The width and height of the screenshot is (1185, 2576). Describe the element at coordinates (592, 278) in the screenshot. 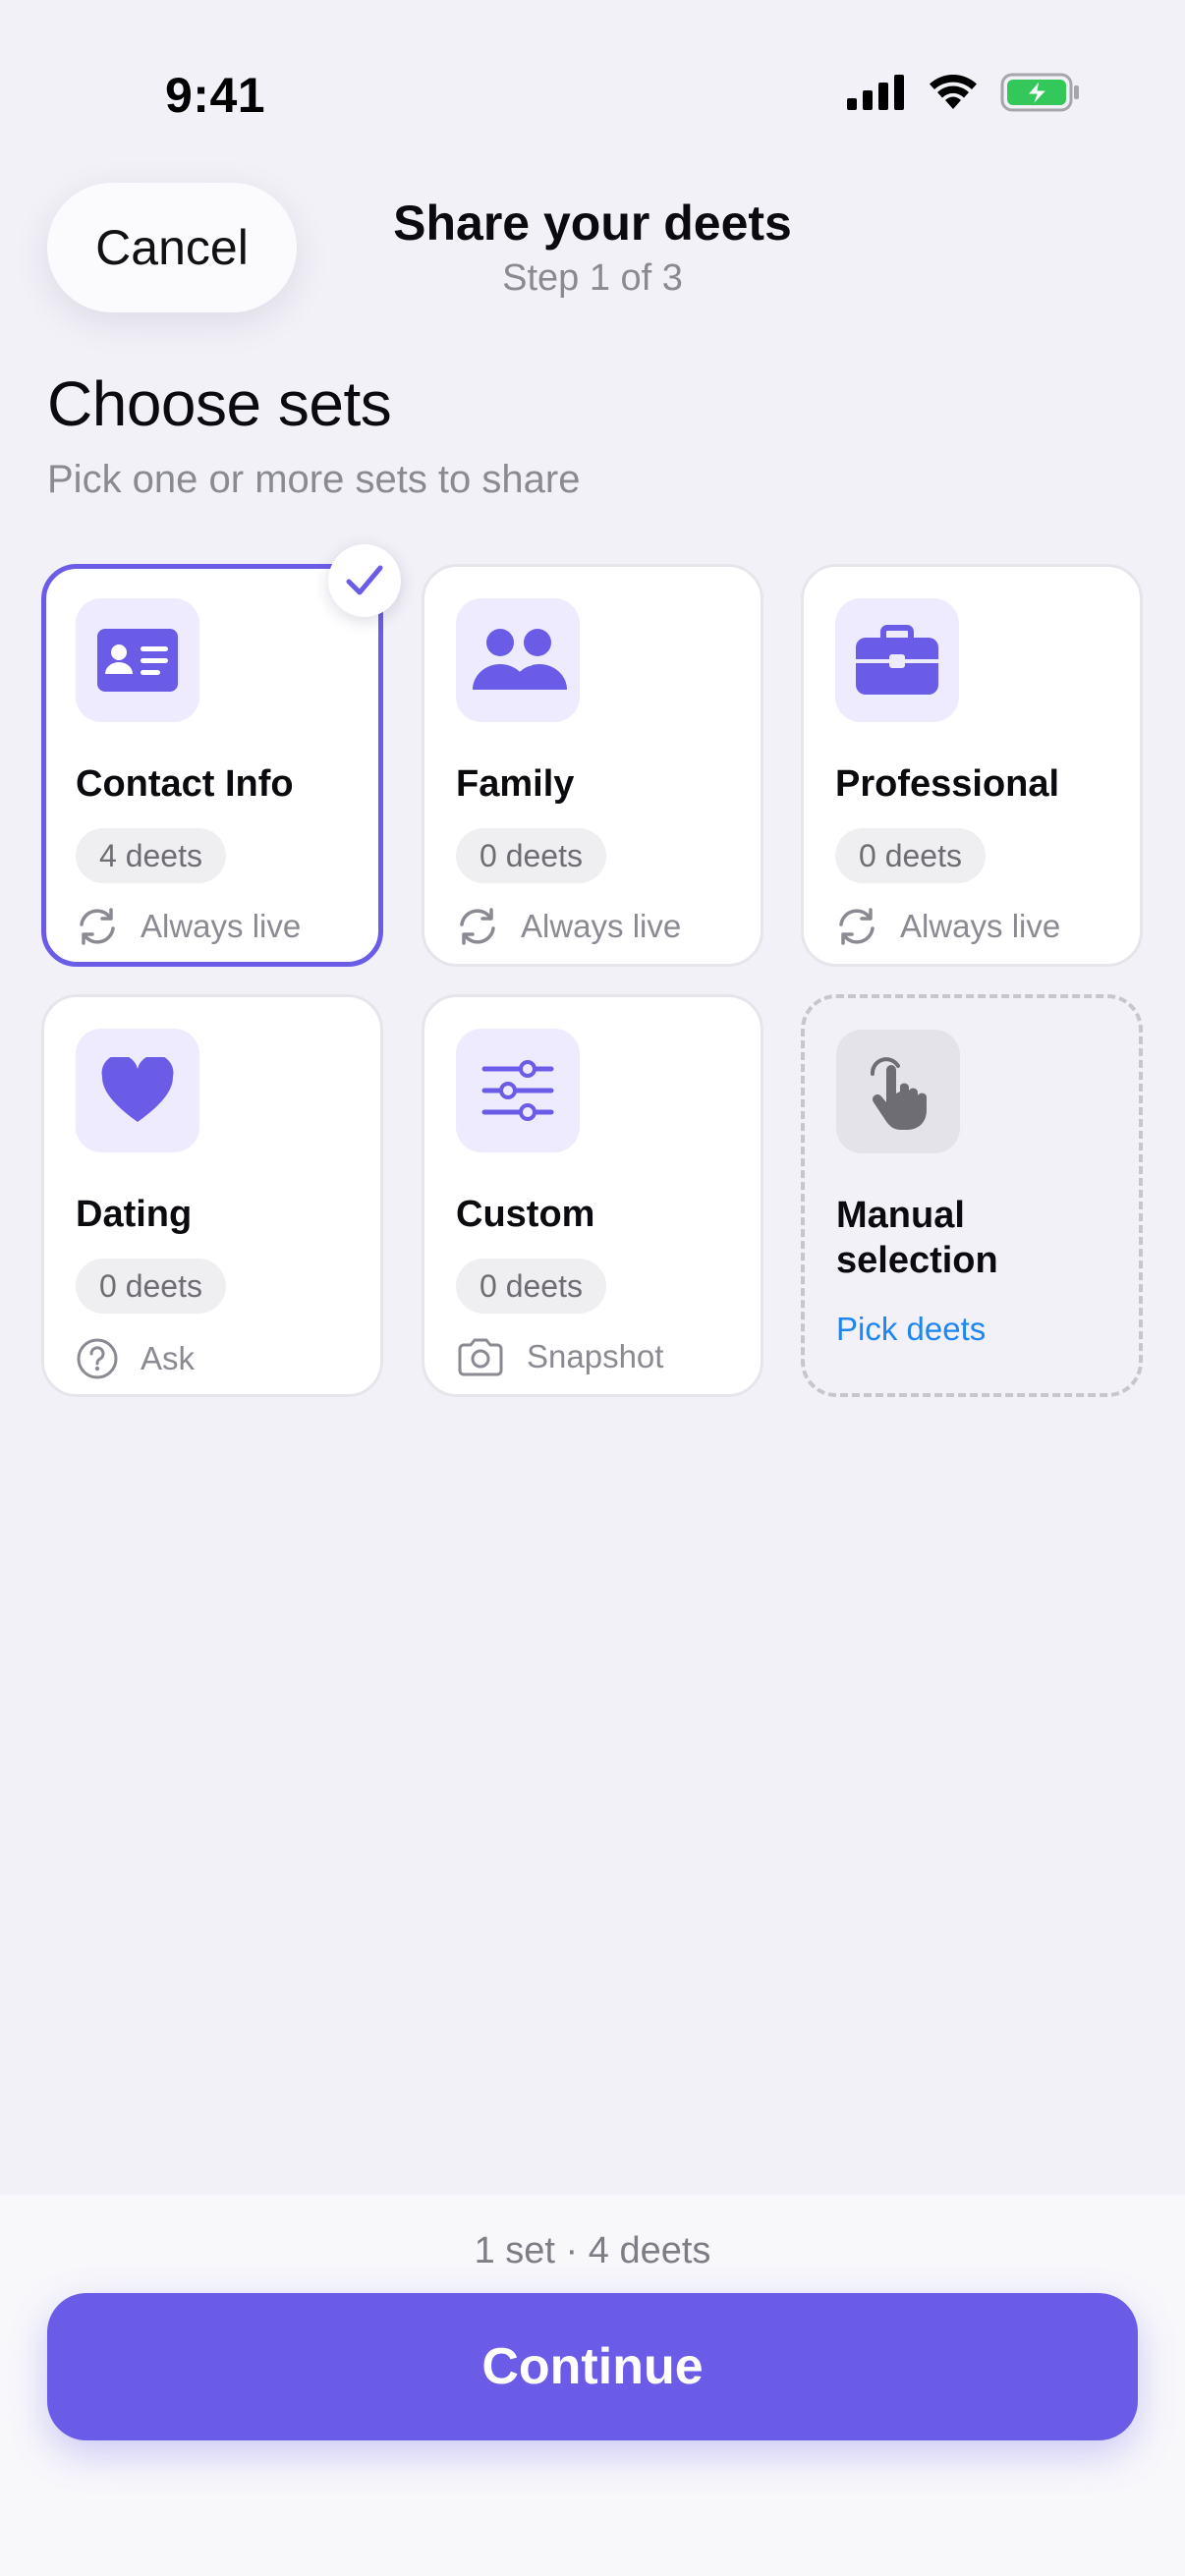

I see `step-indicator: Step 1 of 3` at that location.